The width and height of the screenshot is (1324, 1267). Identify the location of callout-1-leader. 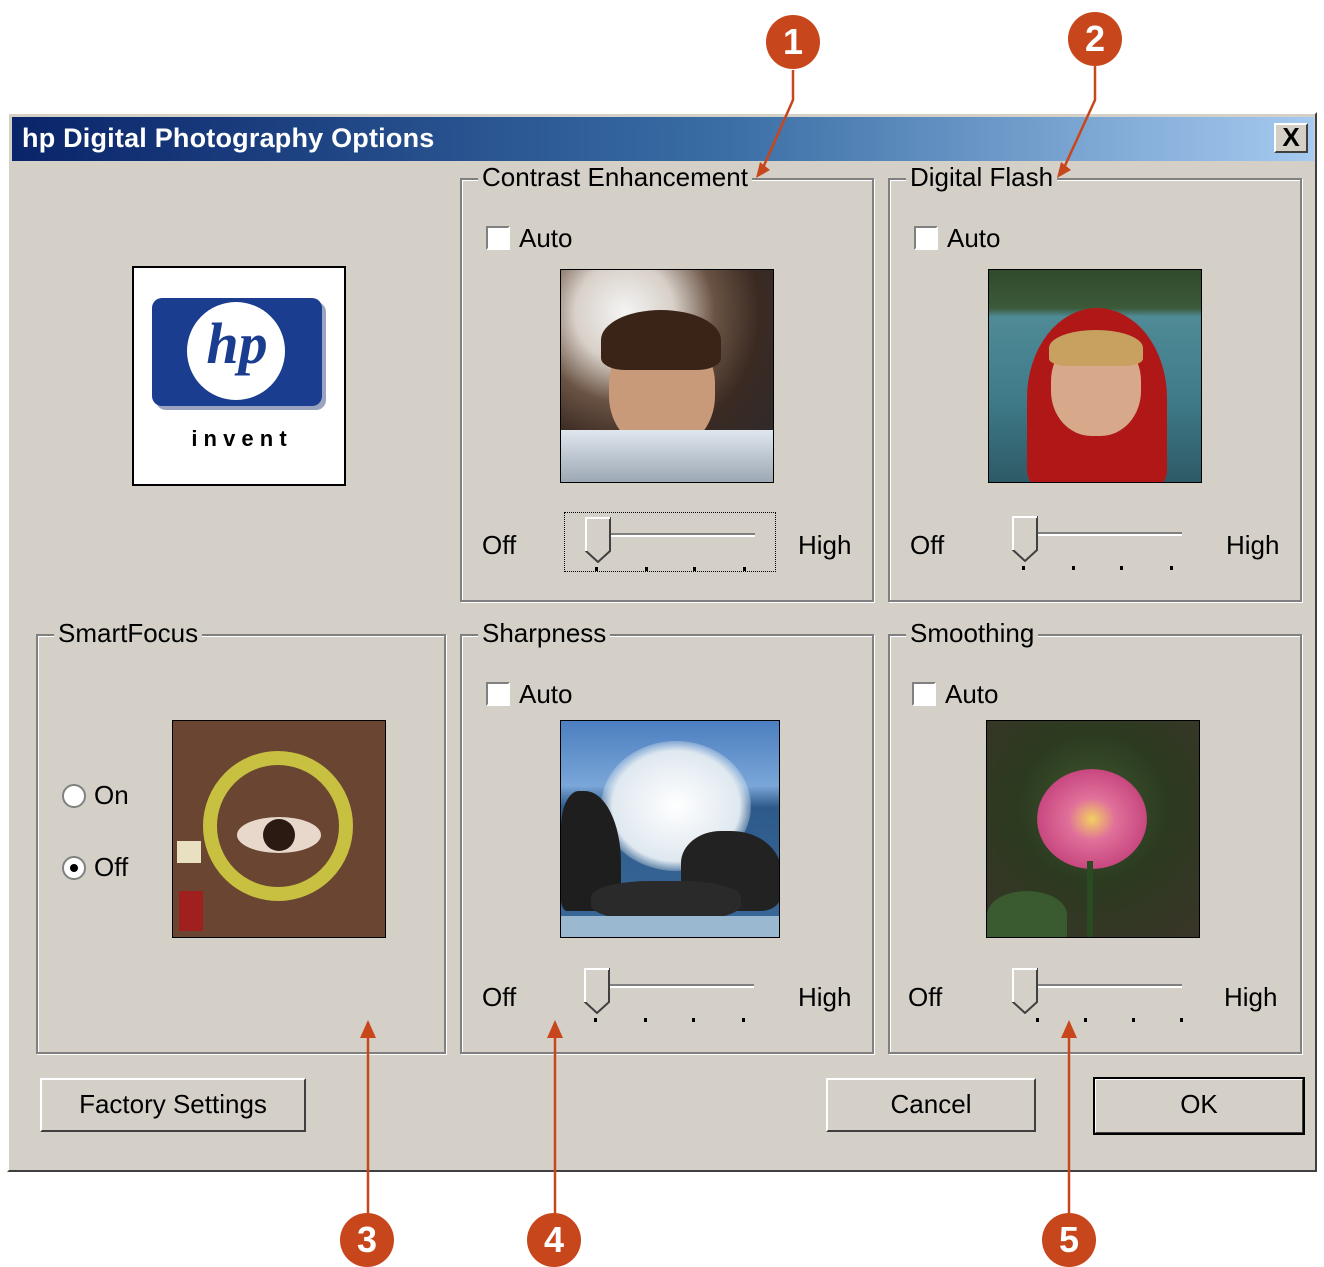
(777, 120).